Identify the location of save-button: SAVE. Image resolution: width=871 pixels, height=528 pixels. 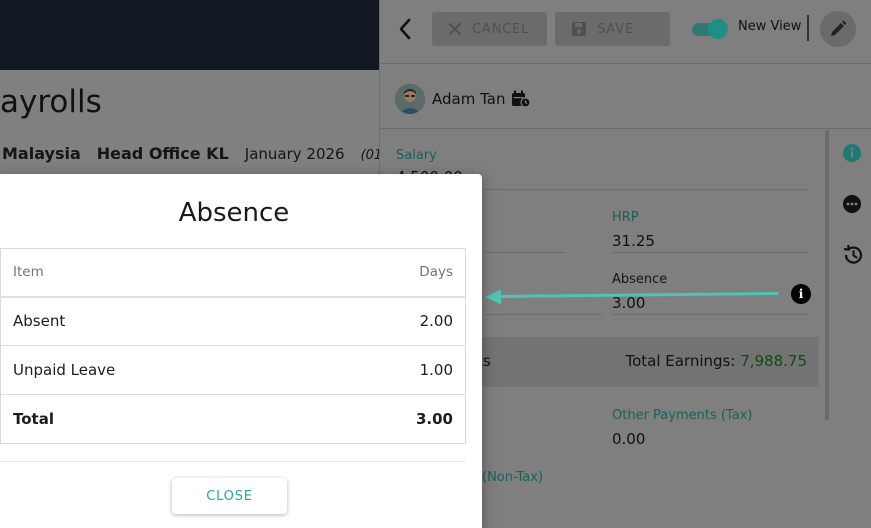
(612, 29).